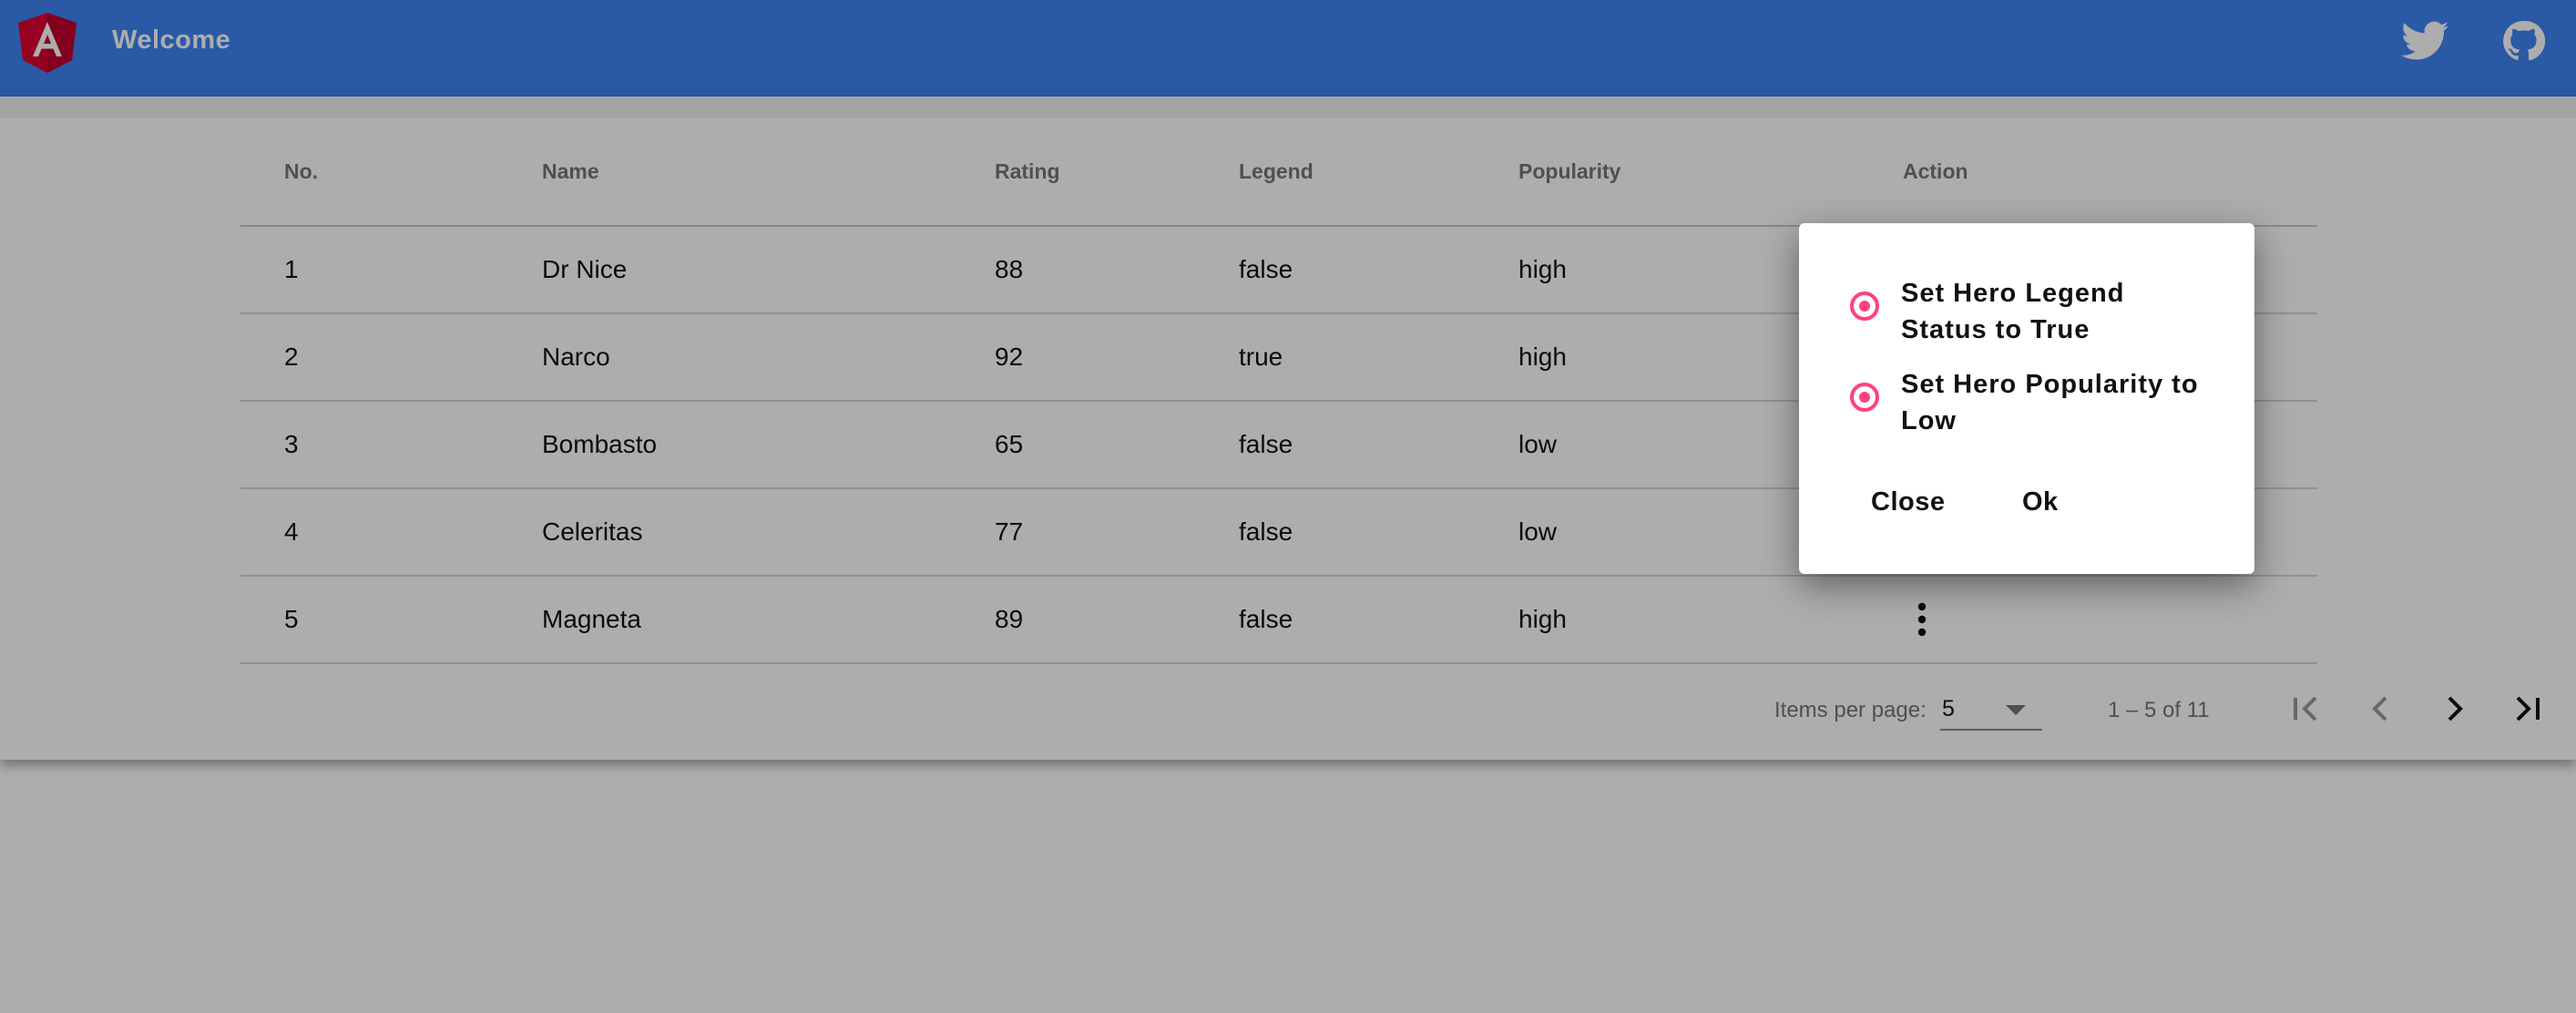 This screenshot has width=2576, height=1013. Describe the element at coordinates (2050, 402) in the screenshot. I see `popularity-option-label: Set Hero Popularity to Low` at that location.